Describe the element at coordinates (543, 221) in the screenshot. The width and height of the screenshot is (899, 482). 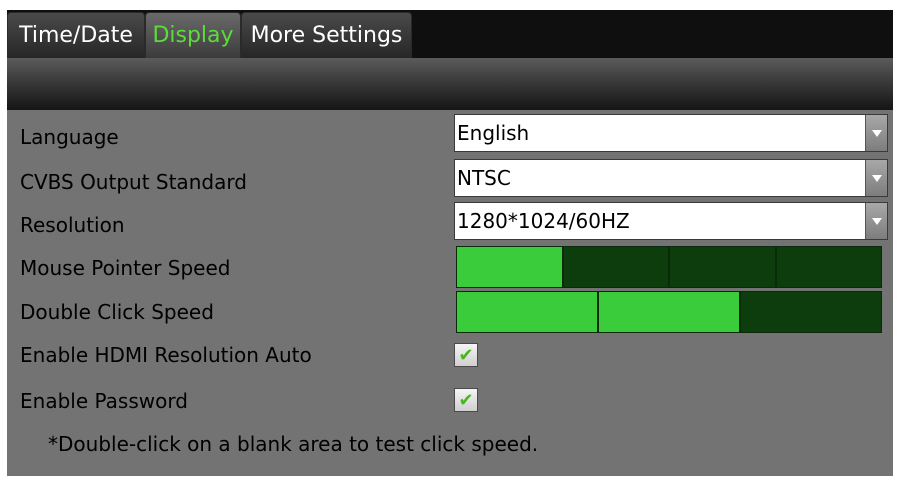
I see `resolution-value: 1280*1024/60HZ` at that location.